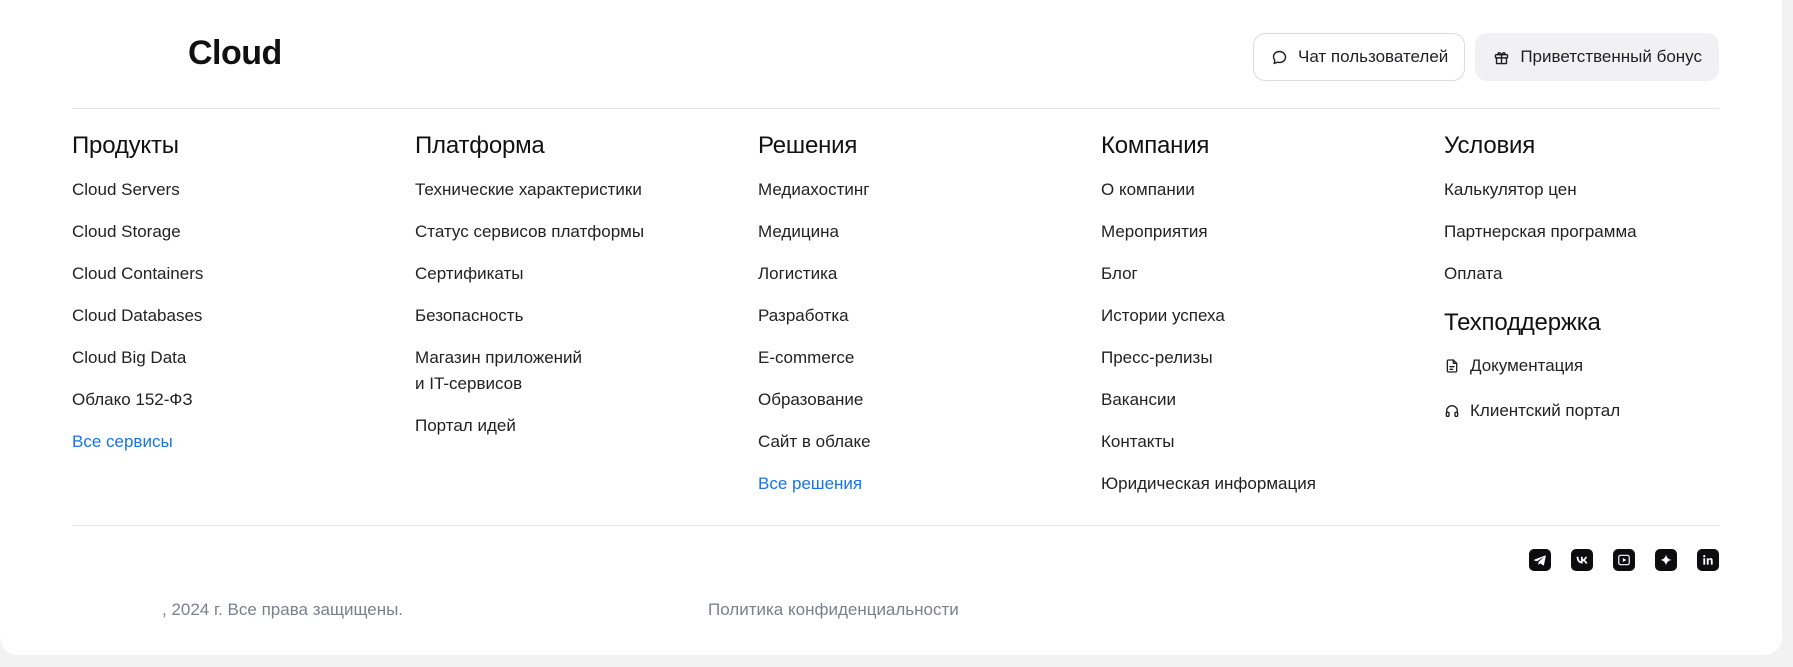 The image size is (1793, 667). Describe the element at coordinates (125, 145) in the screenshot. I see `products-heading: Продукты` at that location.